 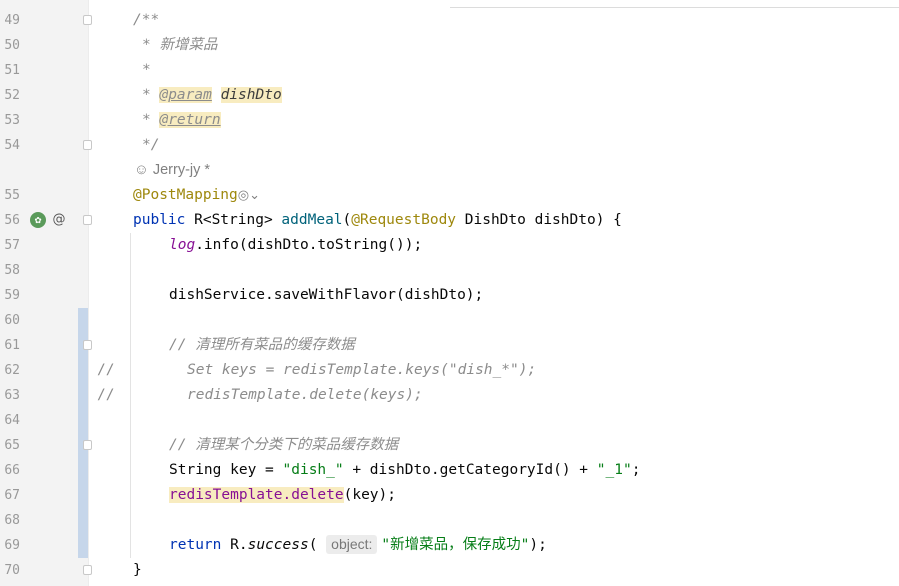 I want to click on return-type: R<String>, so click(x=233, y=220).